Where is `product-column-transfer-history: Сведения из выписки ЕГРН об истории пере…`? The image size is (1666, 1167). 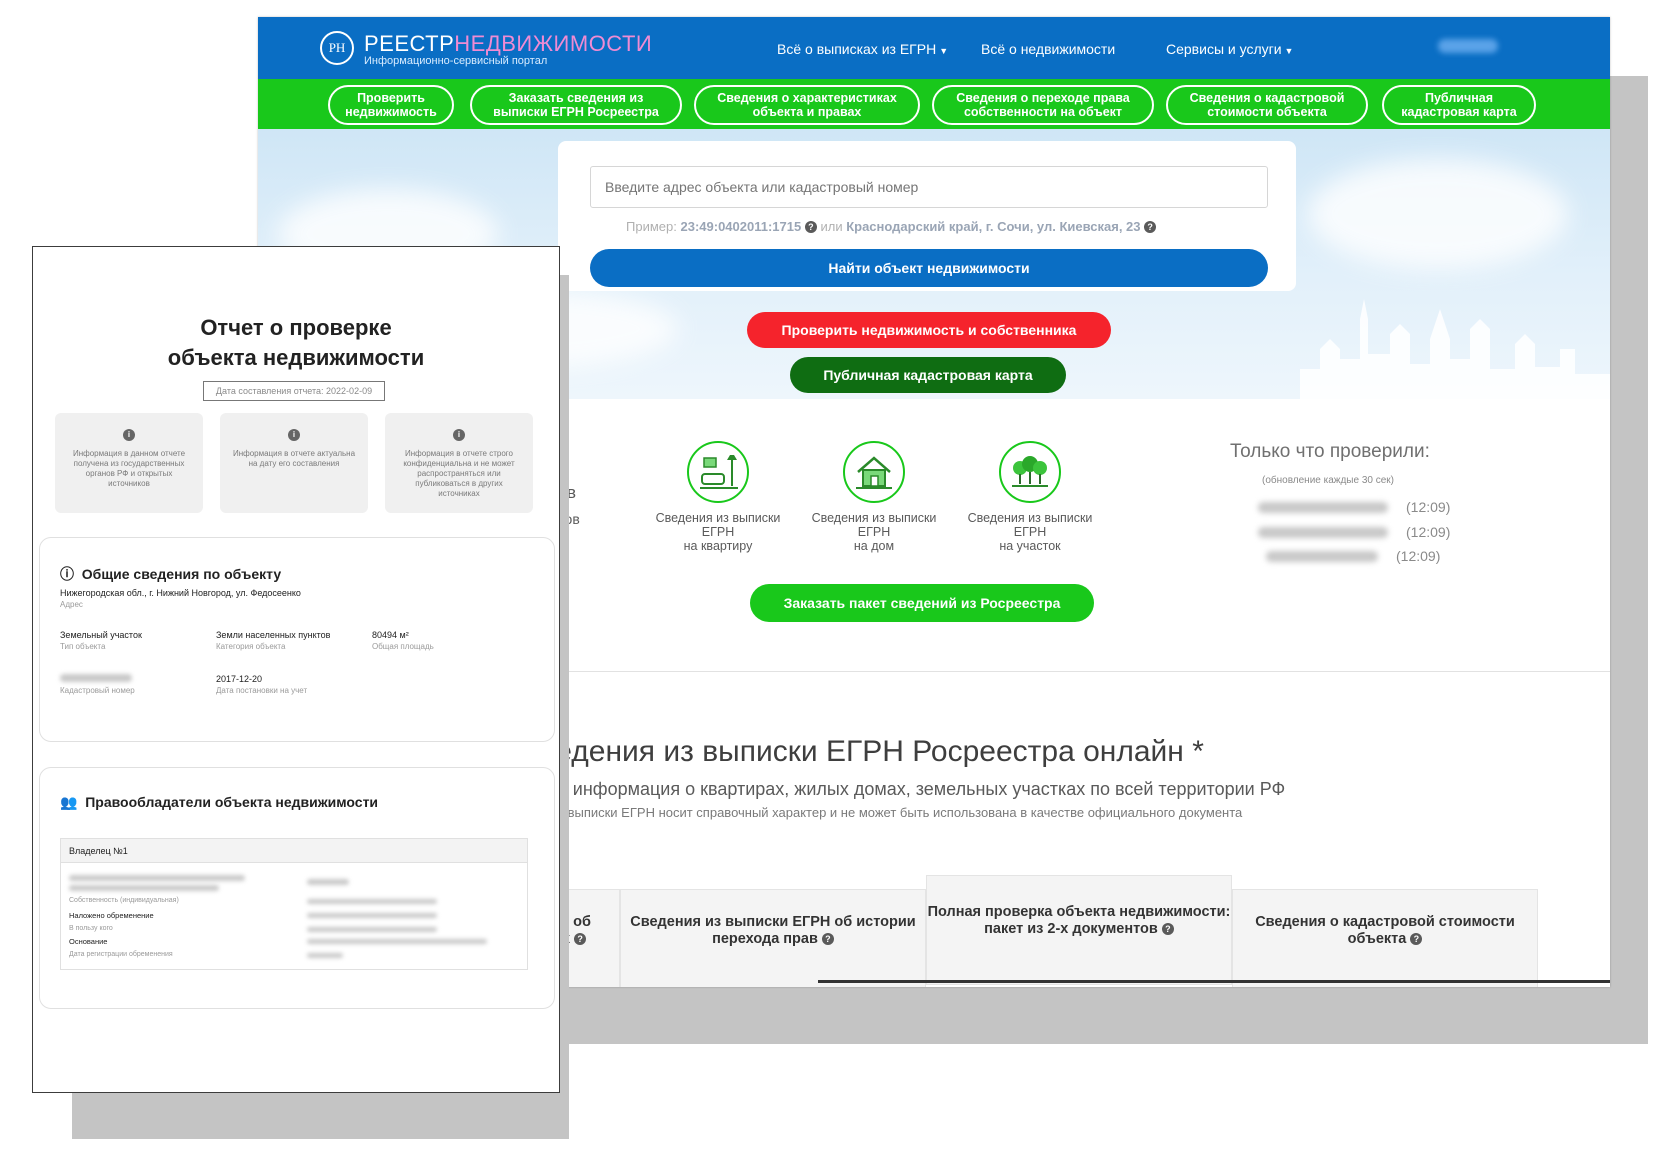
product-column-transfer-history: Сведения из выписки ЕГРН об истории пере… is located at coordinates (773, 938).